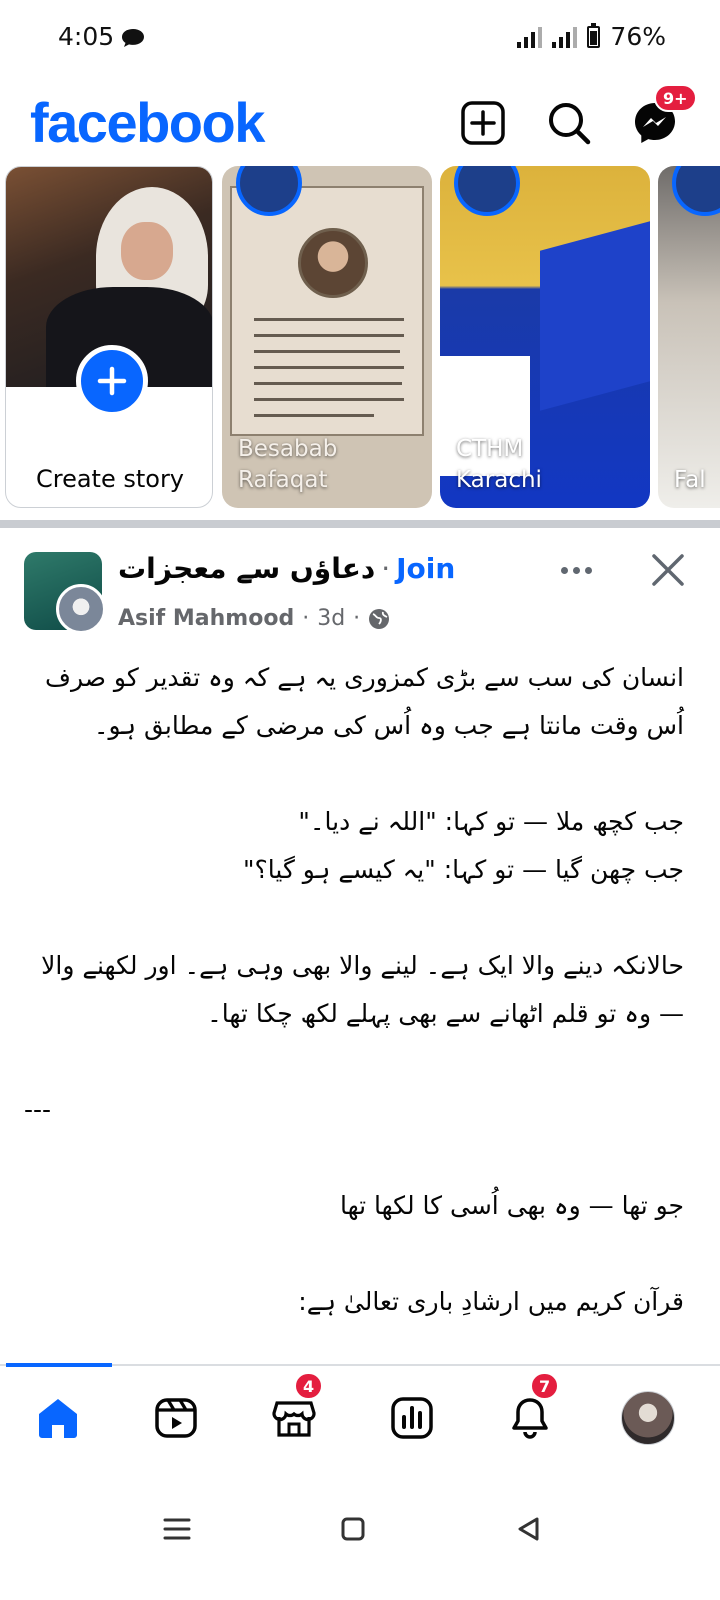 This screenshot has height=1600, width=720. I want to click on story-image, so click(327, 311).